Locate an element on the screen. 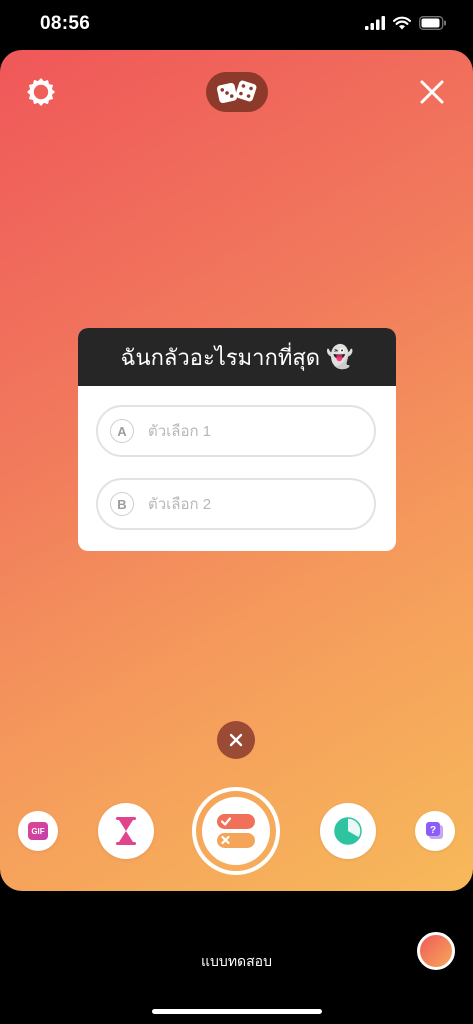 This screenshot has width=473, height=1024. gif-icon: GIF is located at coordinates (38, 831).